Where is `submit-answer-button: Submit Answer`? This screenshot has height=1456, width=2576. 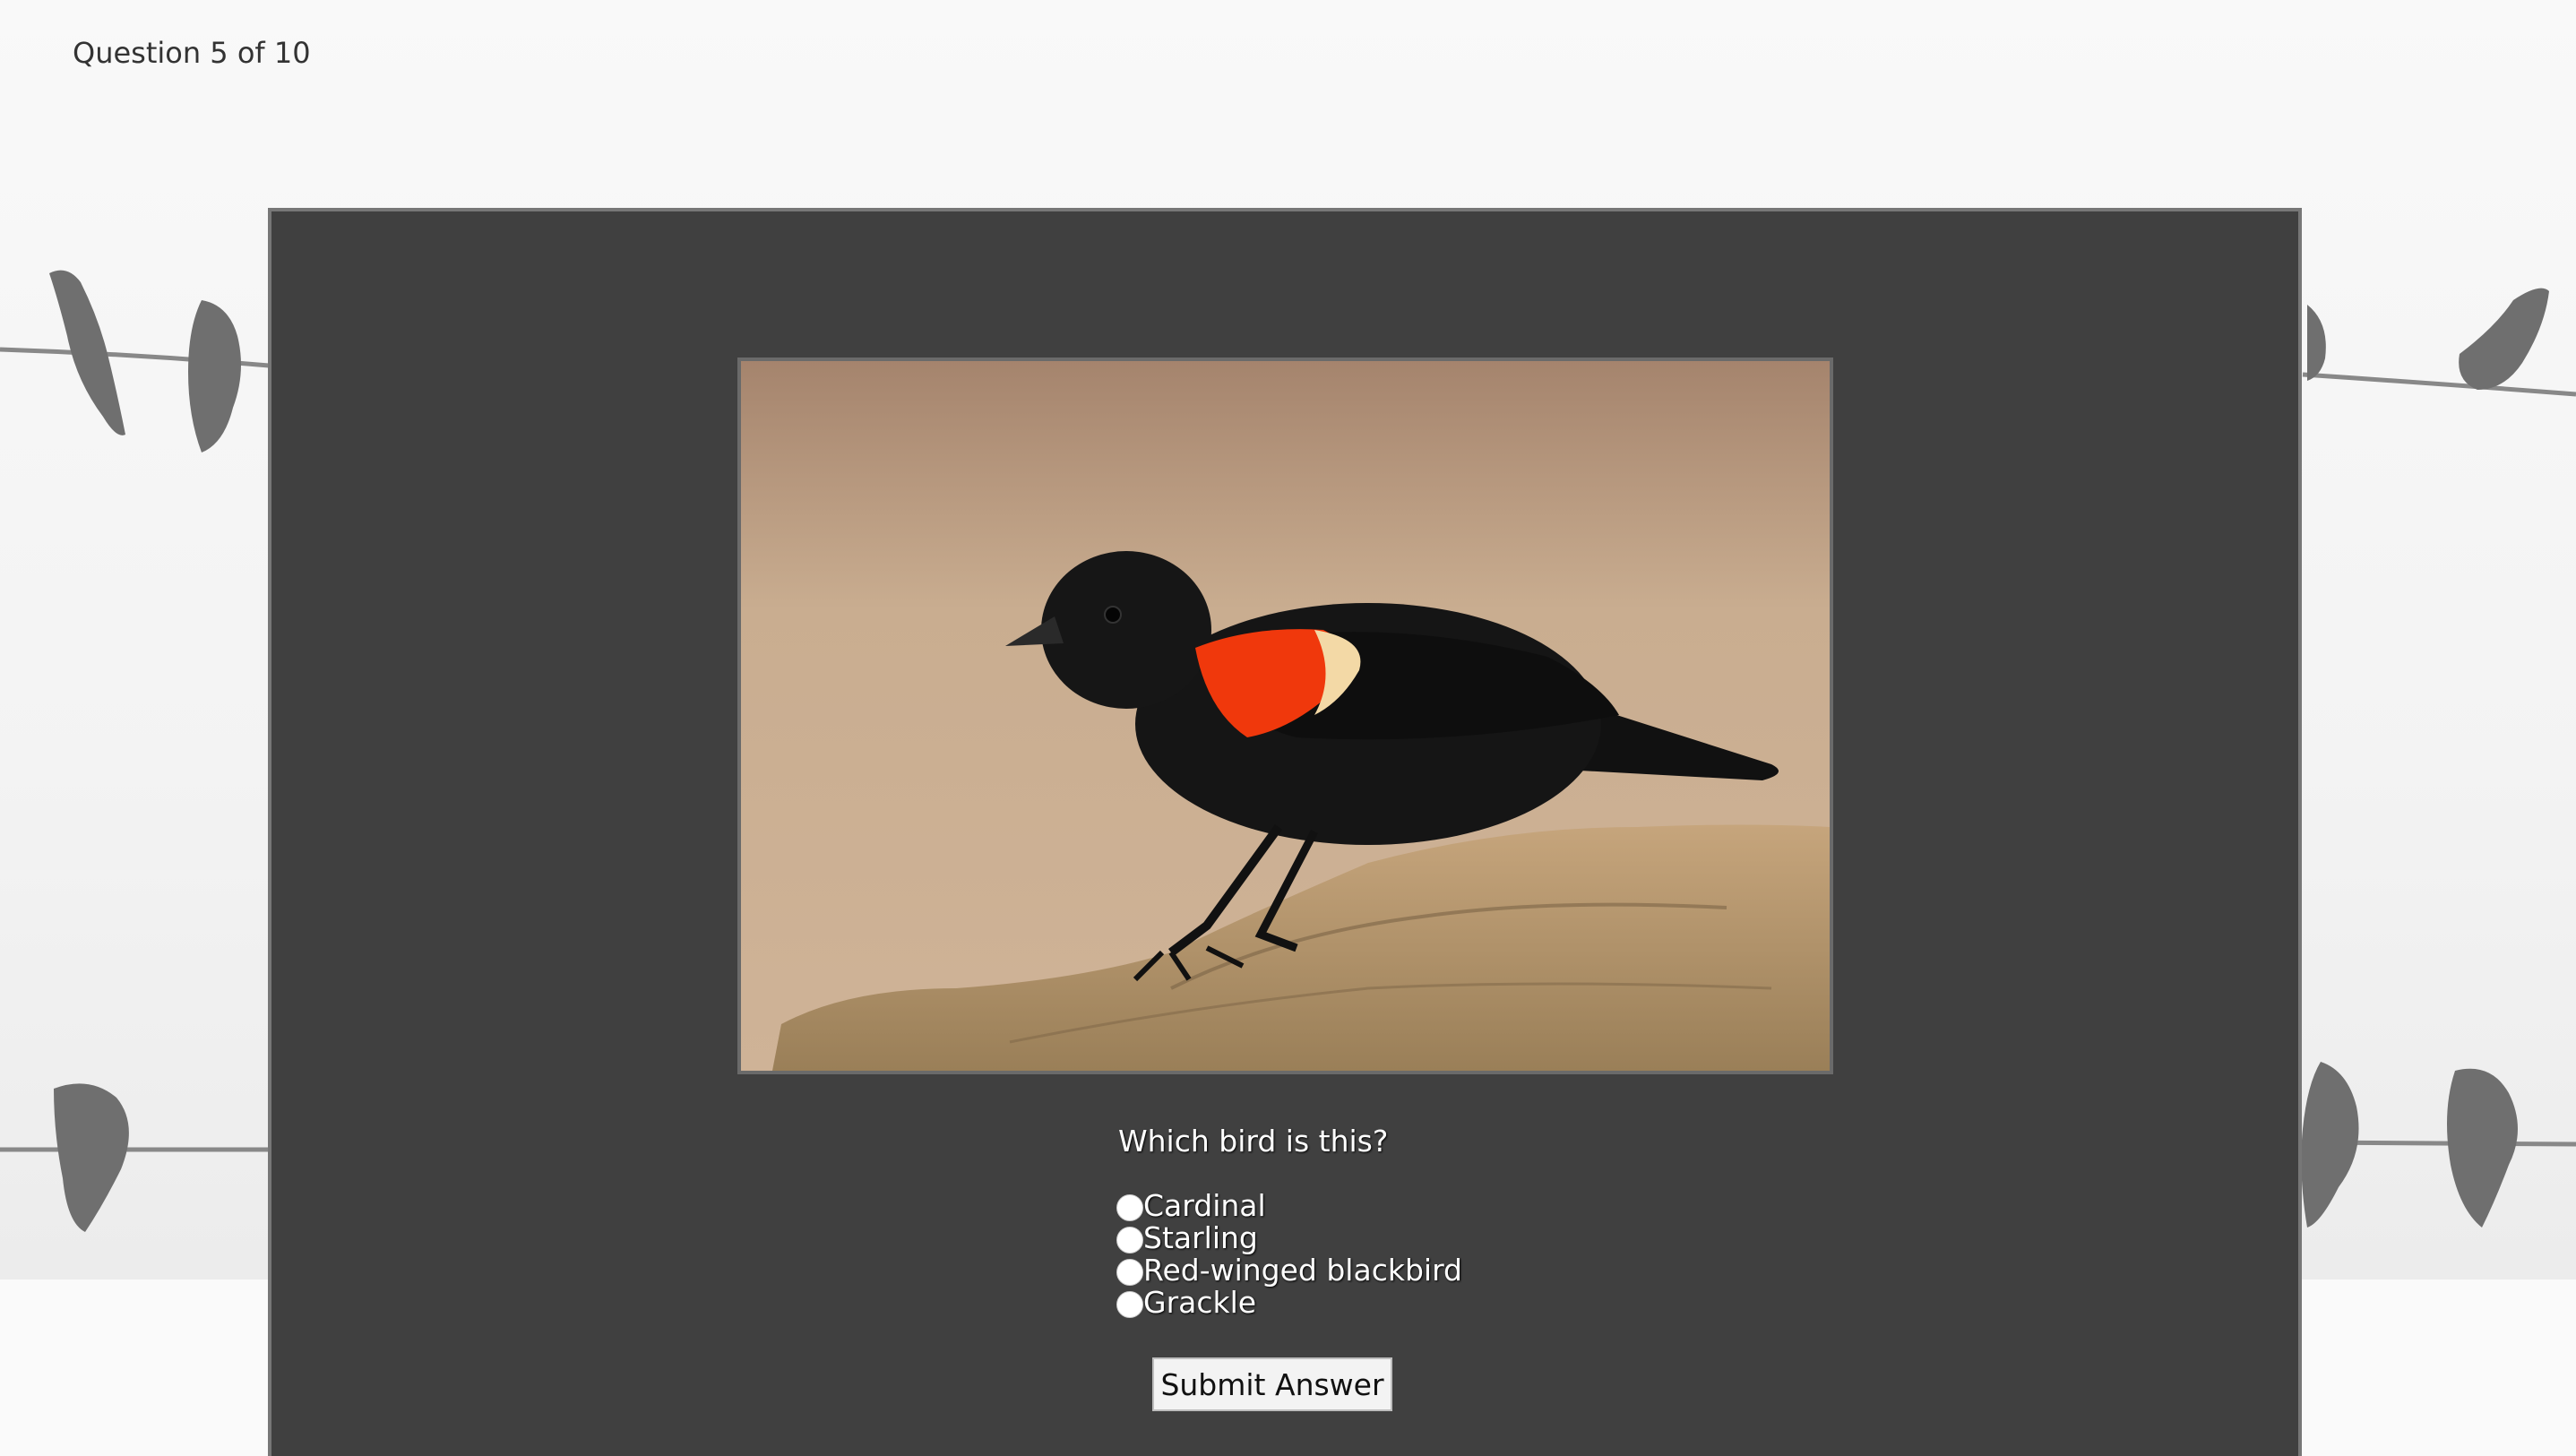 submit-answer-button: Submit Answer is located at coordinates (1272, 1384).